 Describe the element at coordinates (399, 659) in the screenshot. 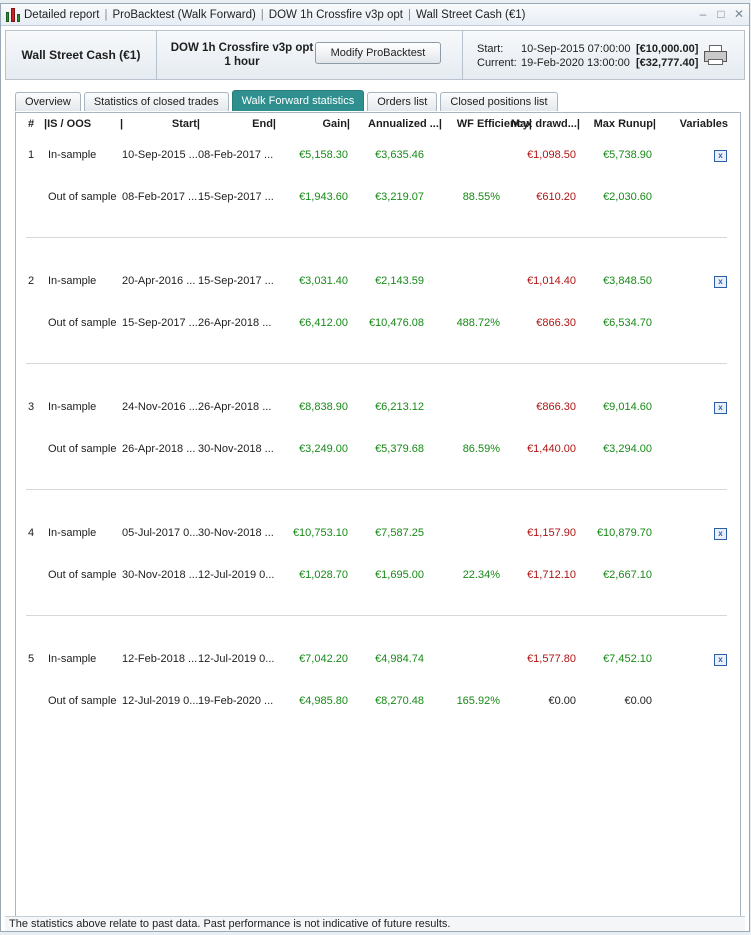

I see `annualized-cell: €4,984.74` at that location.